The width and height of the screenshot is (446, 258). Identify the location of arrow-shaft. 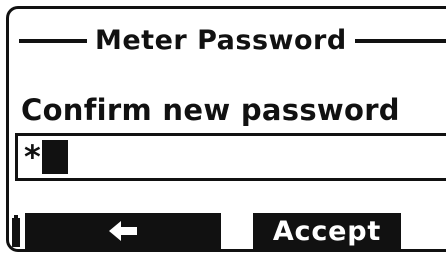
(128, 231).